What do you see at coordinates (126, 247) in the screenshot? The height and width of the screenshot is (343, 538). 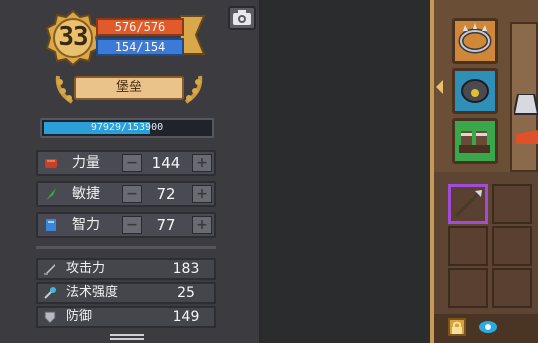 I see `section-divider` at bounding box center [126, 247].